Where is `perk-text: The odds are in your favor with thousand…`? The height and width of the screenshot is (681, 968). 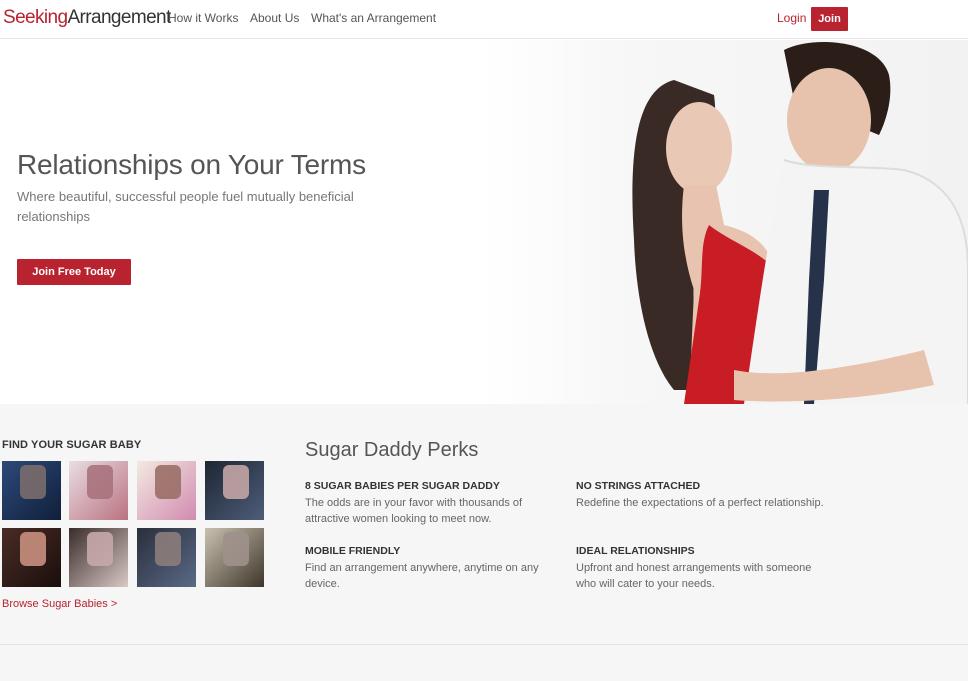
perk-text: The odds are in your favor with thousand… is located at coordinates (414, 511).